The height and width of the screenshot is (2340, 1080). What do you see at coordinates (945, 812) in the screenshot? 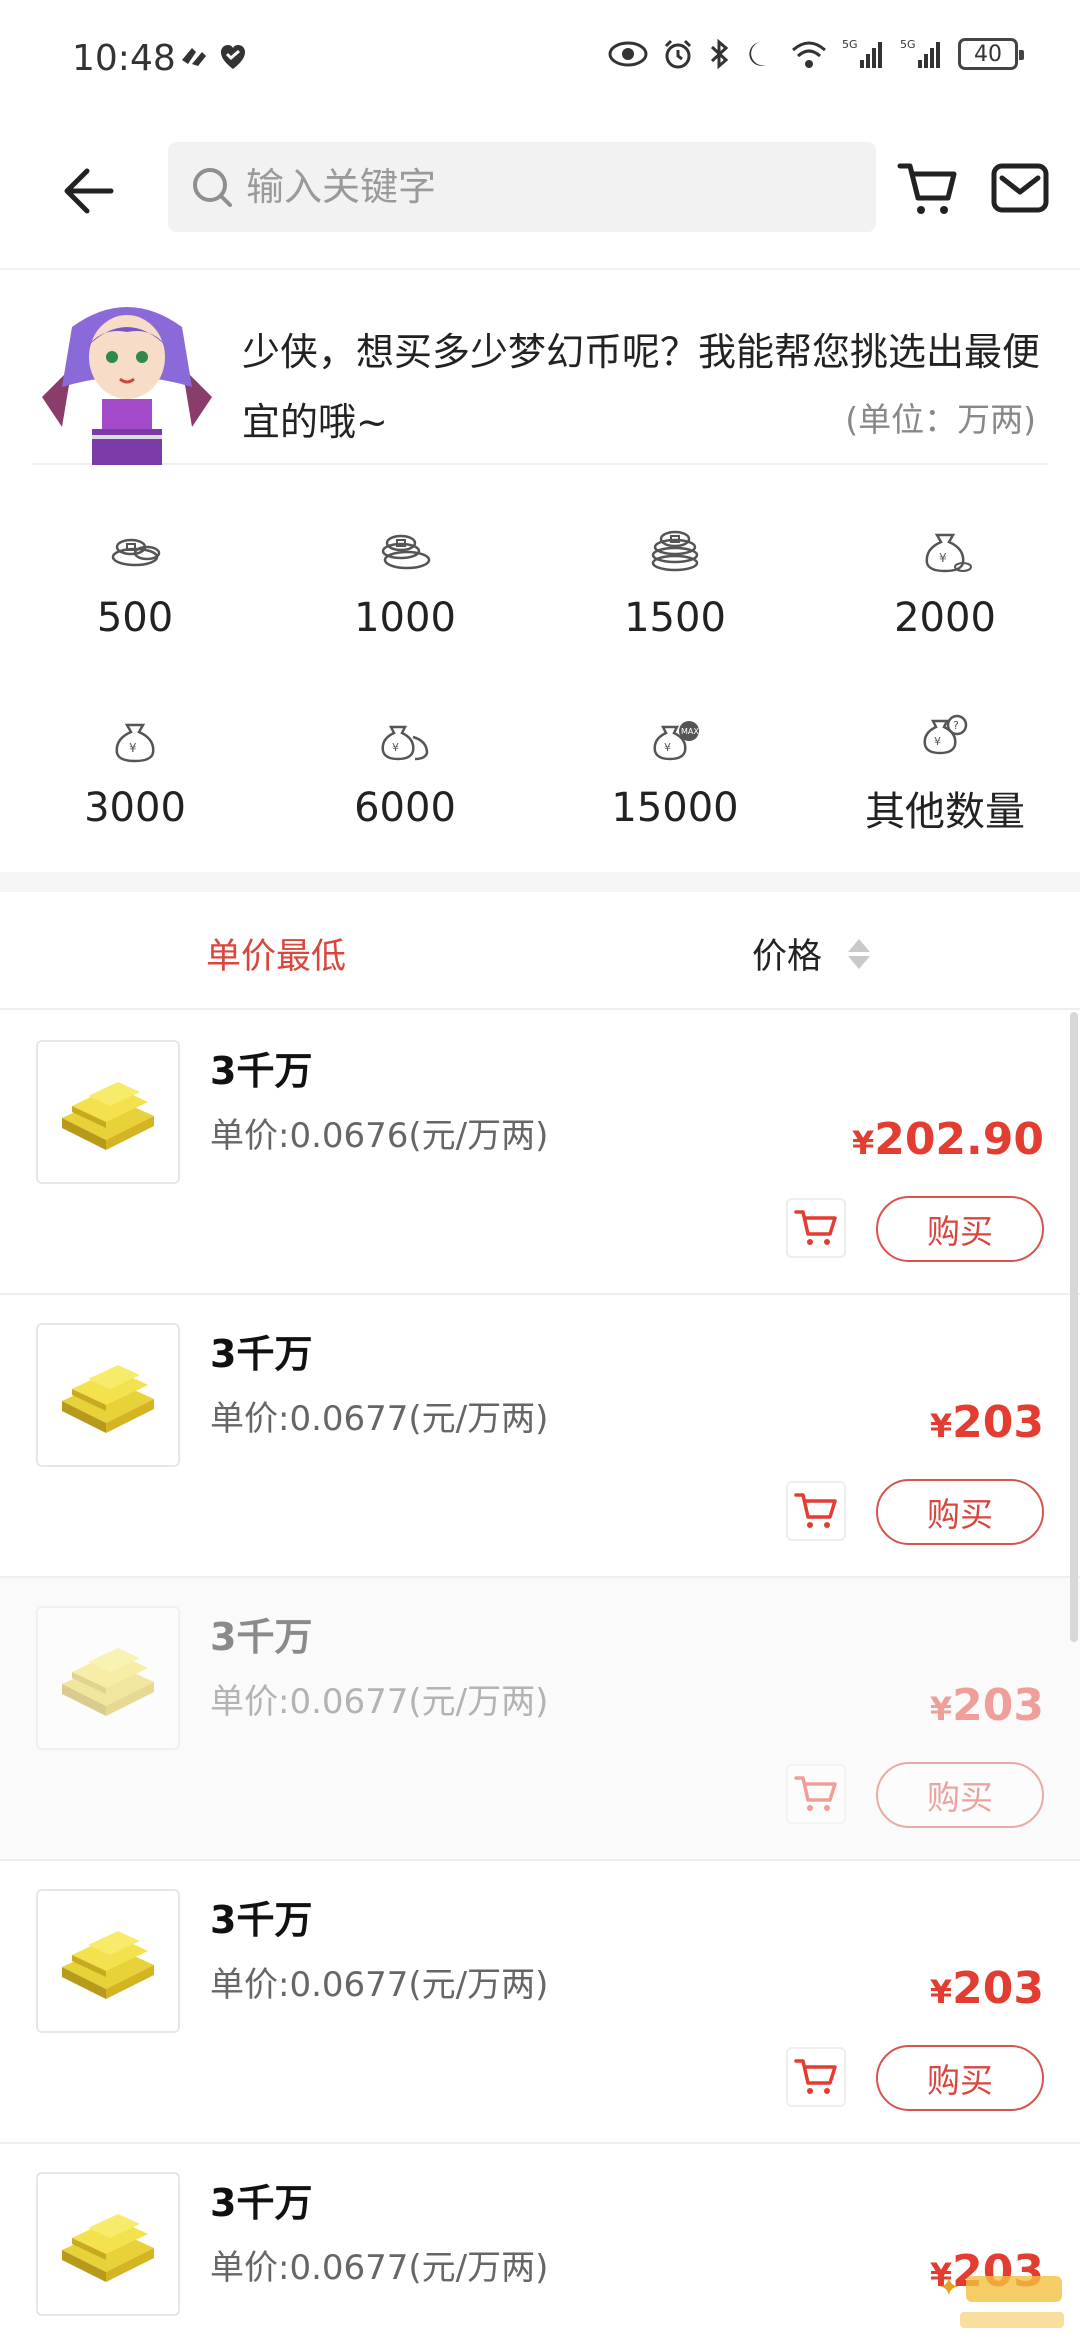
I see `quantity-label: 其他数量` at bounding box center [945, 812].